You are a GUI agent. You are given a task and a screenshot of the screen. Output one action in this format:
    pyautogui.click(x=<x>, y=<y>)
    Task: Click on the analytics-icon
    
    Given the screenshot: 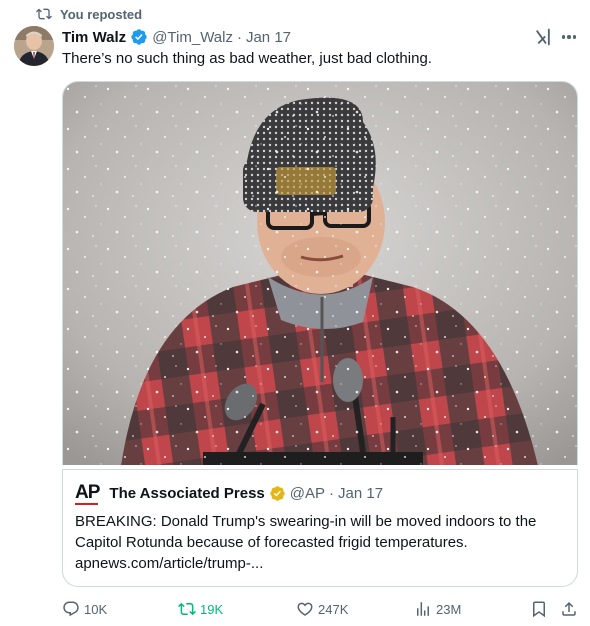 What is the action you would take?
    pyautogui.click(x=423, y=609)
    